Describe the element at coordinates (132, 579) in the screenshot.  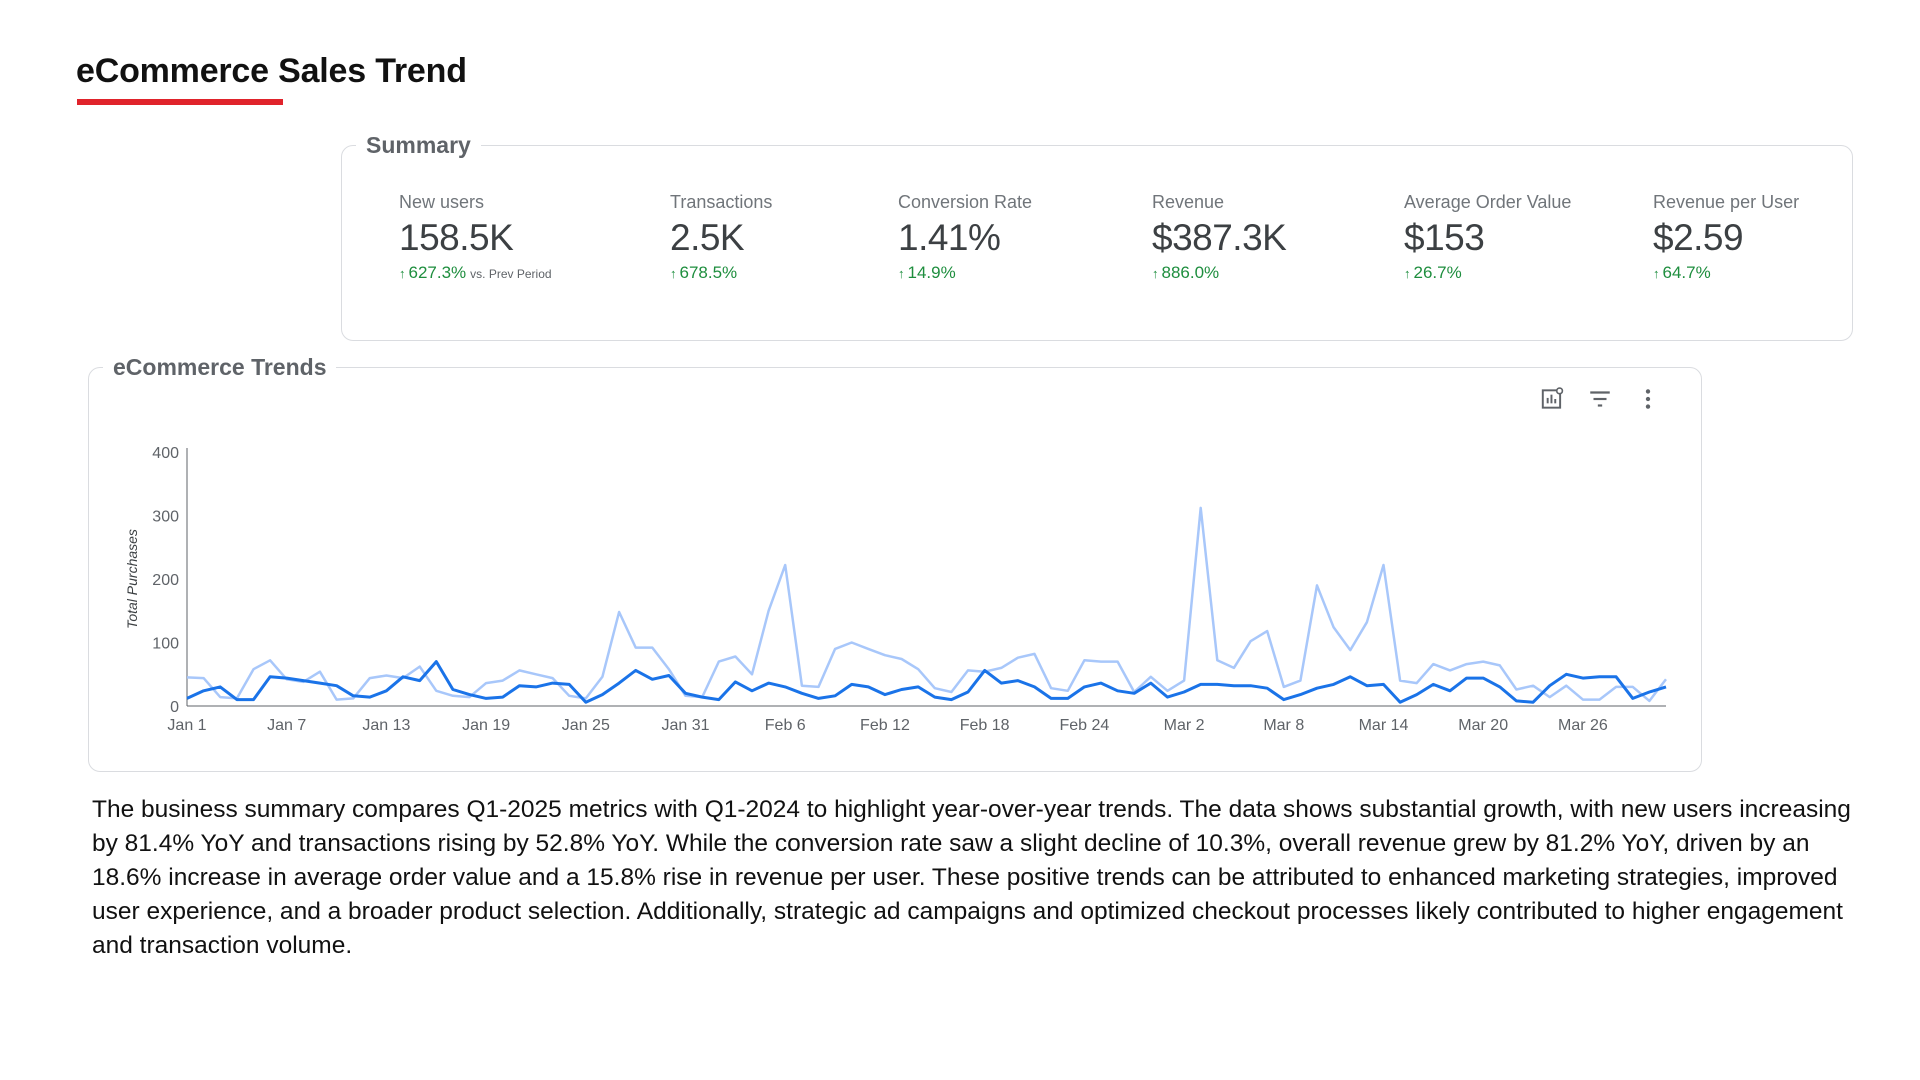
I see `y-axis-label: Total Purchases` at that location.